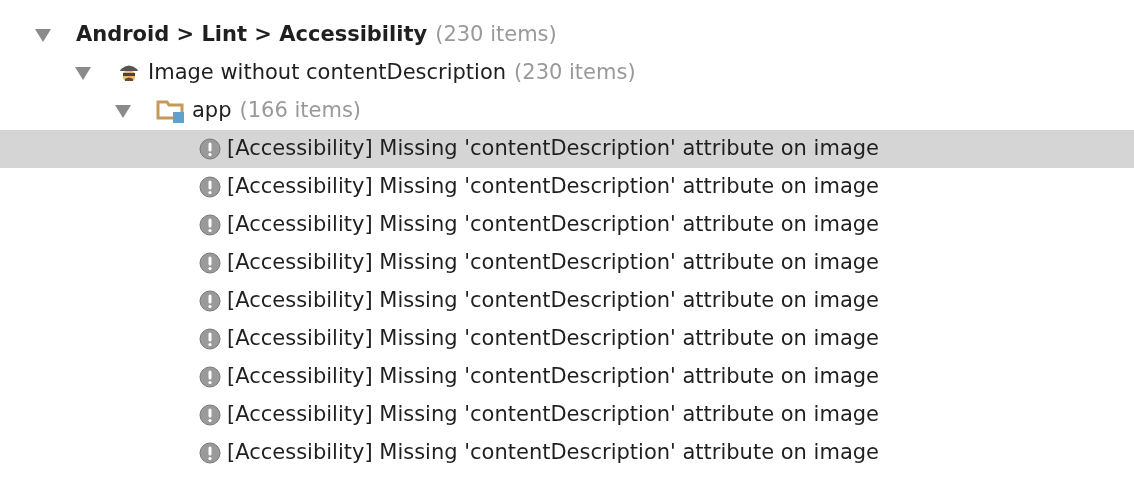 This screenshot has width=1134, height=480. I want to click on tree-row: Image without contentDescription (230 items), so click(567, 73).